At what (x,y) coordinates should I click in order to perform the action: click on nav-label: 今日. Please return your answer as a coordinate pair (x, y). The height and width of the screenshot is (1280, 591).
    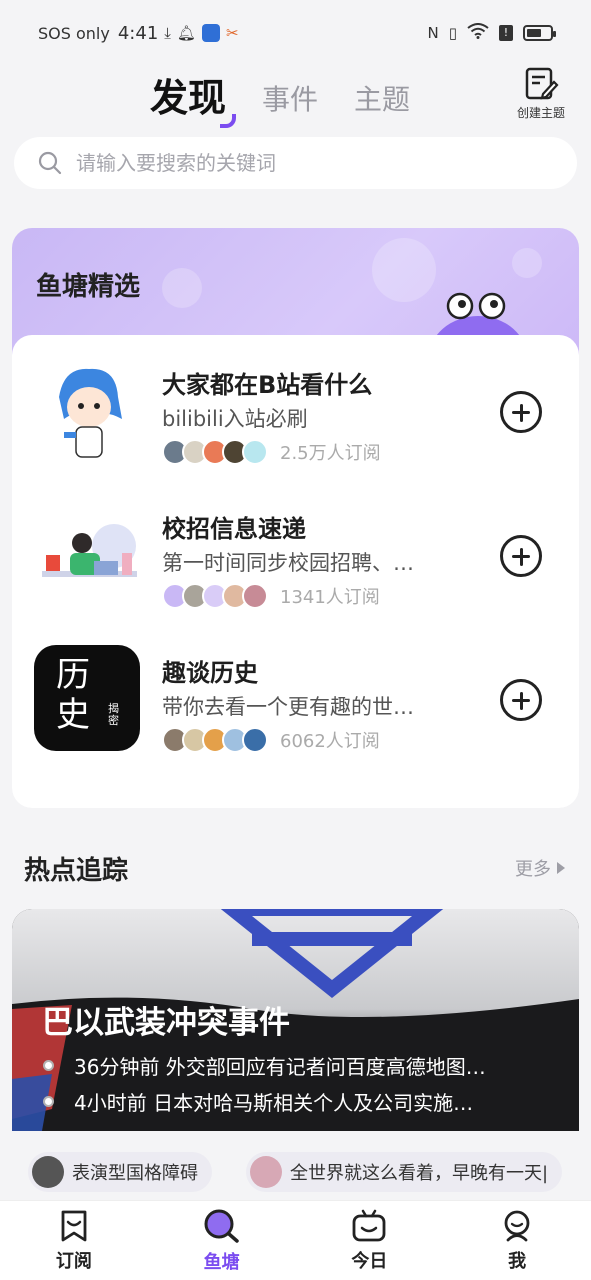
    Looking at the image, I should click on (369, 1261).